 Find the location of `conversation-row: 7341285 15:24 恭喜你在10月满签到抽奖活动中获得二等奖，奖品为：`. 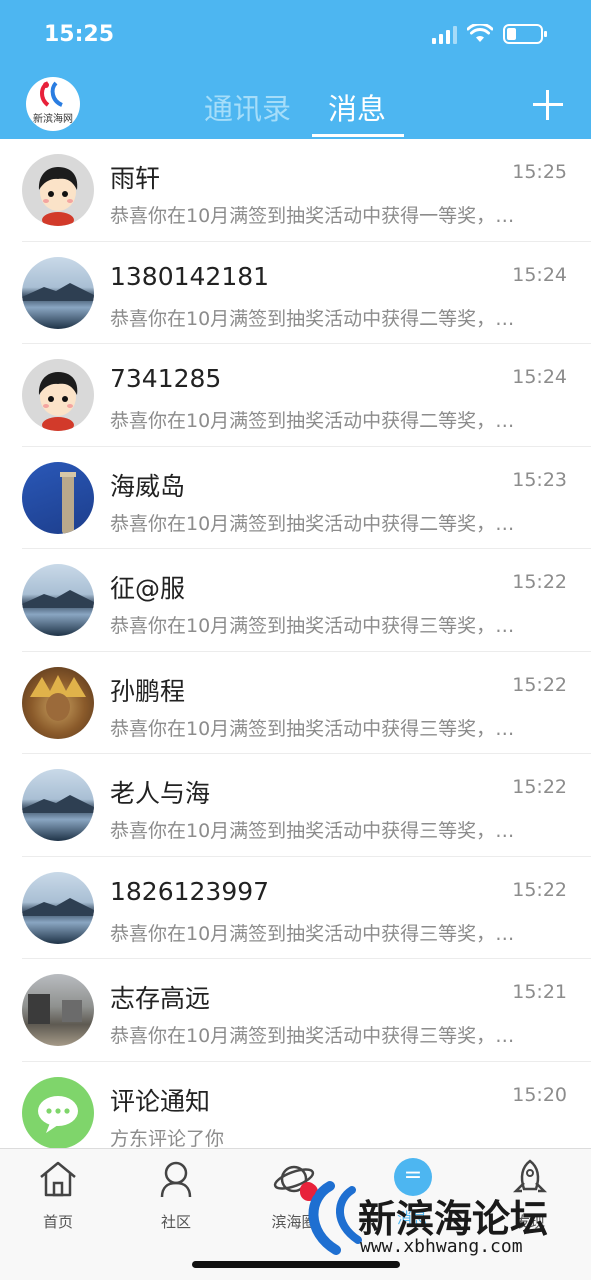

conversation-row: 7341285 15:24 恭喜你在10月满签到抽奖活动中获得二等奖，奖品为： is located at coordinates (295, 395).